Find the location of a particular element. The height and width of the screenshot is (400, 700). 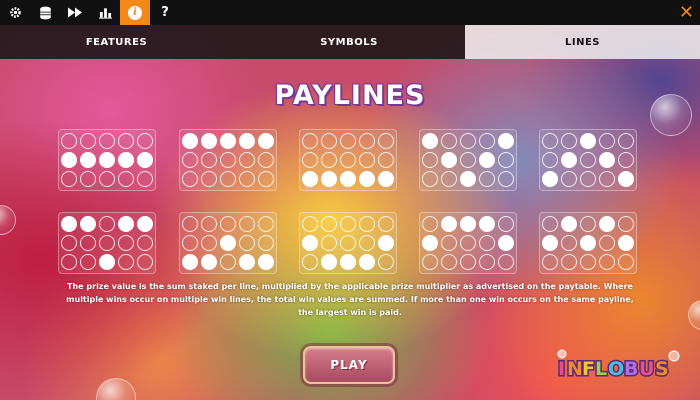

play-button: PLAY is located at coordinates (349, 365).